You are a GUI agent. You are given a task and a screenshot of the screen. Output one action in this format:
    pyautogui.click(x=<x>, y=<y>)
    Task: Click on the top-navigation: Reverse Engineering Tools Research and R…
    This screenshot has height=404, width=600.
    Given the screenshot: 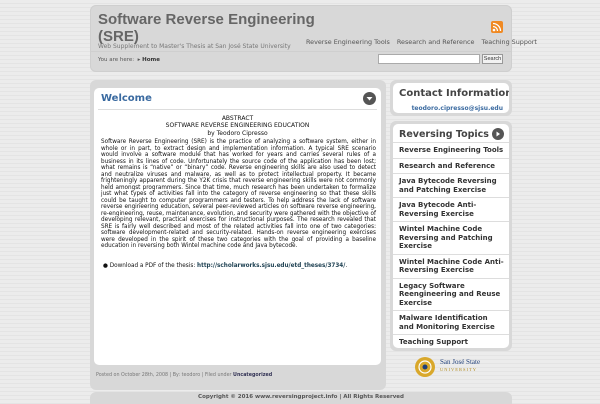 What is the action you would take?
    pyautogui.click(x=419, y=42)
    